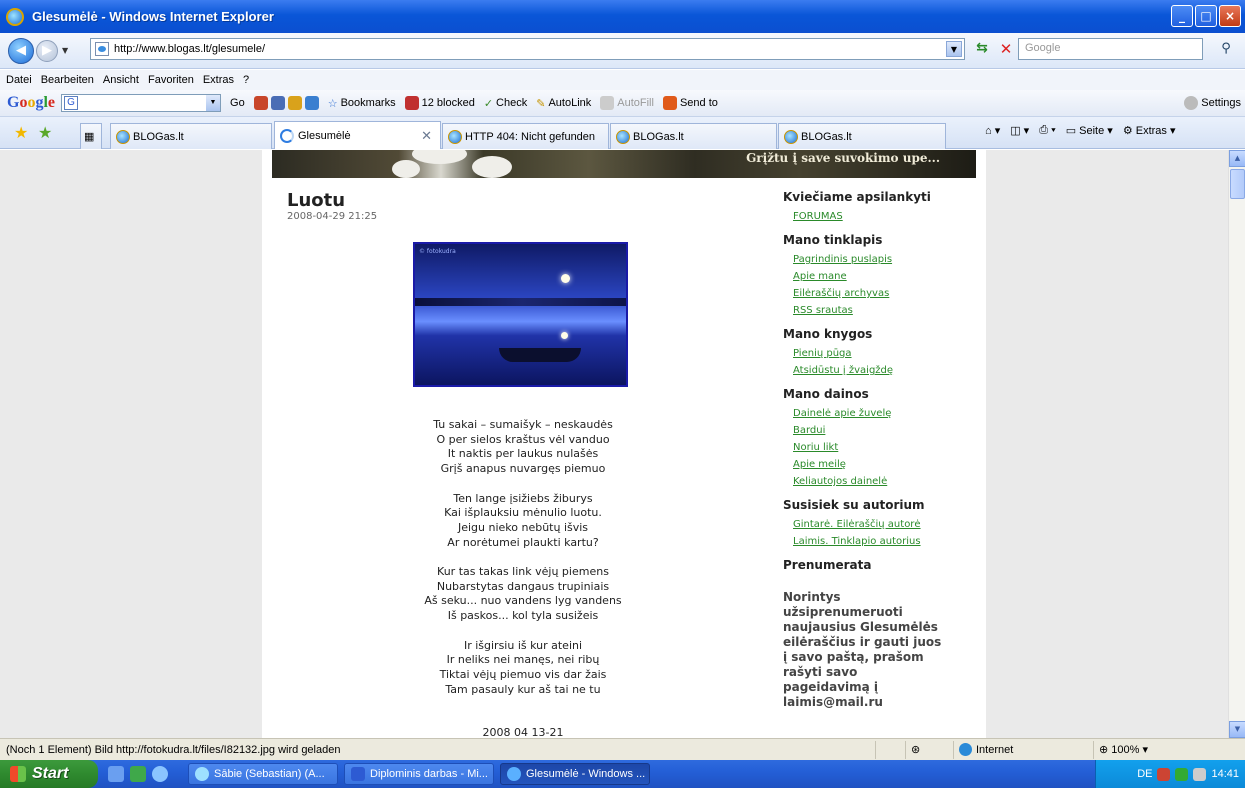 The width and height of the screenshot is (1245, 788). I want to click on sidebar-heading: Mano dainos, so click(826, 394).